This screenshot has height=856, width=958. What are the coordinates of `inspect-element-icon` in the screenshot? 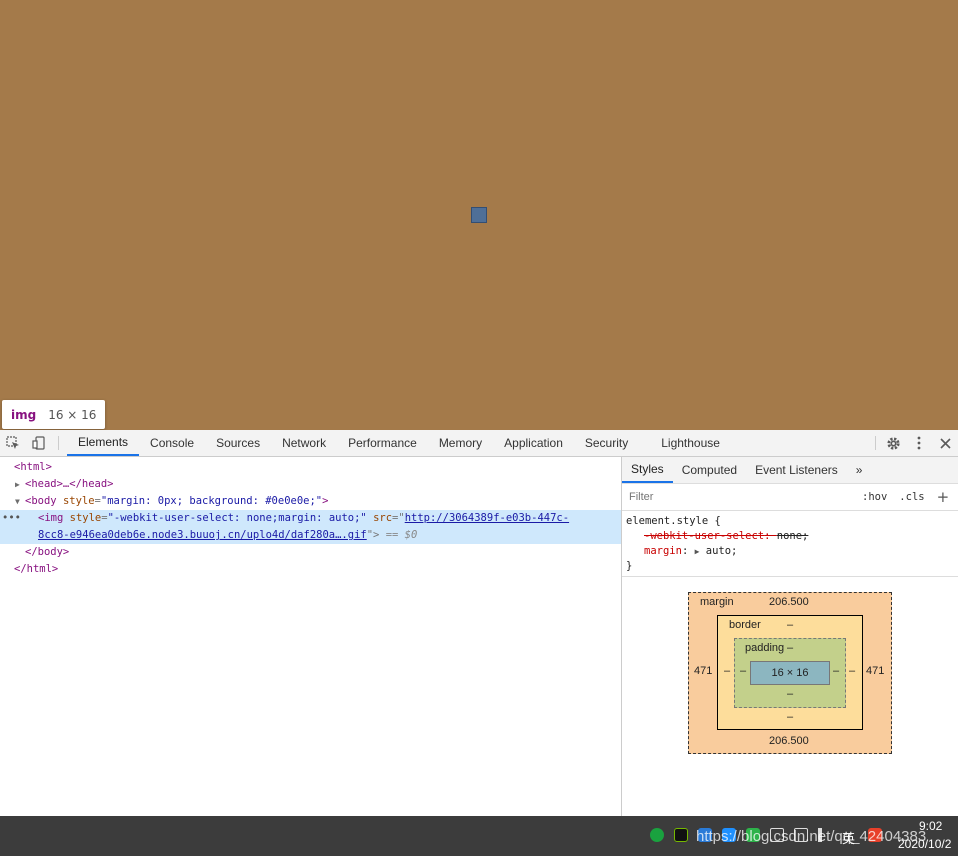 It's located at (13, 443).